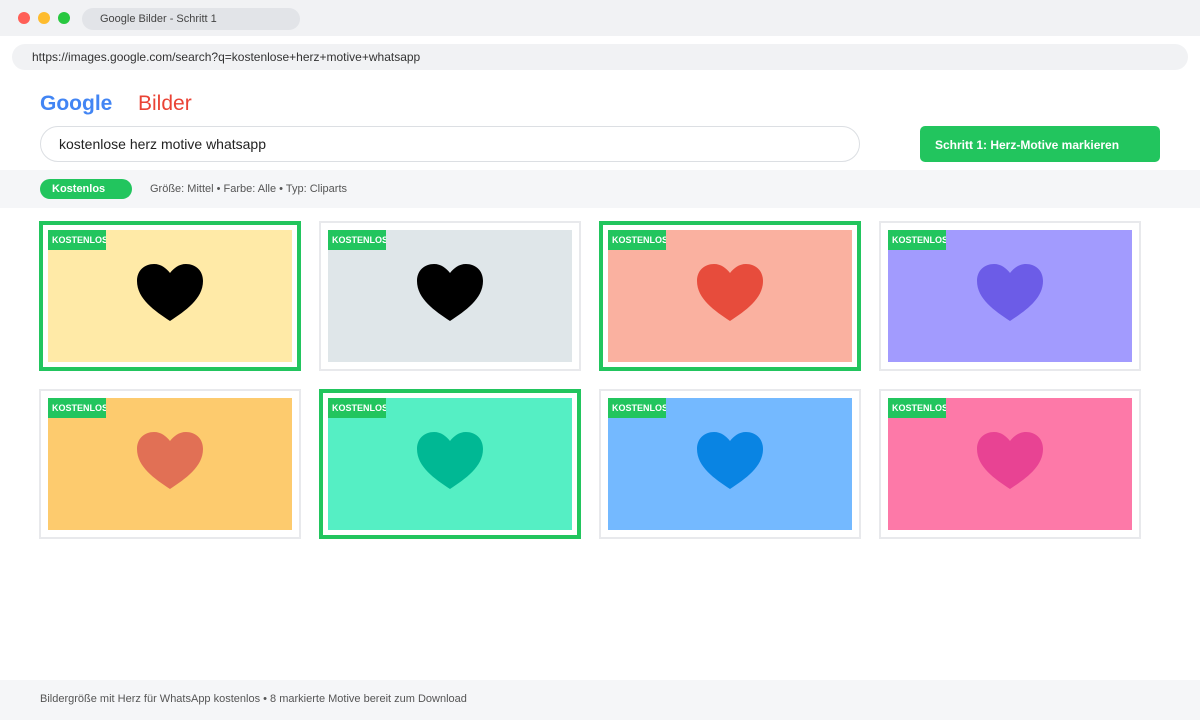 This screenshot has width=1200, height=720. Describe the element at coordinates (600, 18) in the screenshot. I see `title-bar: Google Bilder - Schritt 1` at that location.